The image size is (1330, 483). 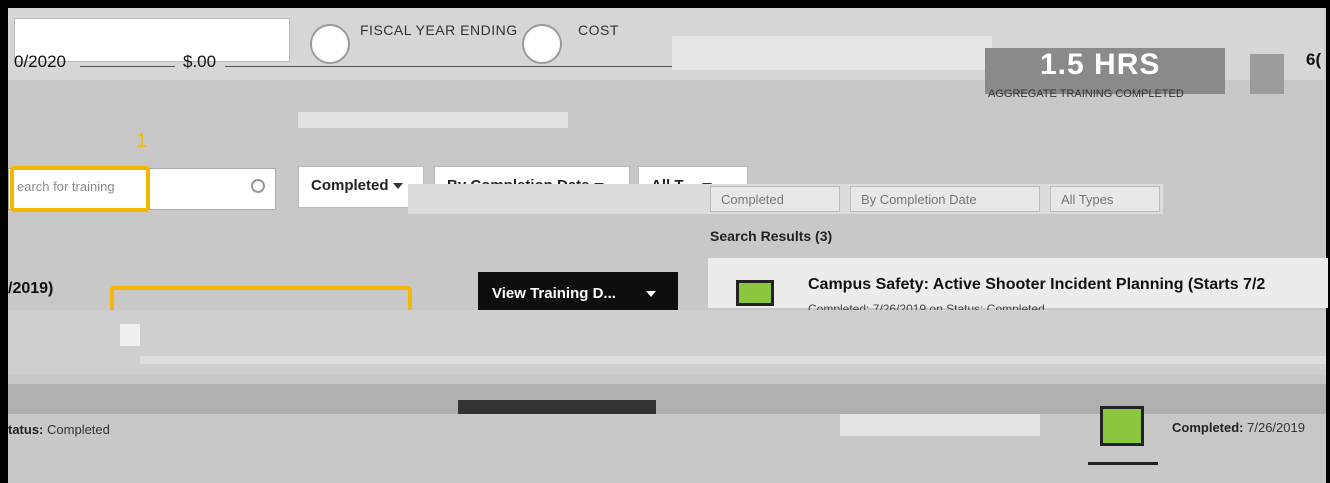 What do you see at coordinates (142, 141) in the screenshot?
I see `callout-number-top: 1` at bounding box center [142, 141].